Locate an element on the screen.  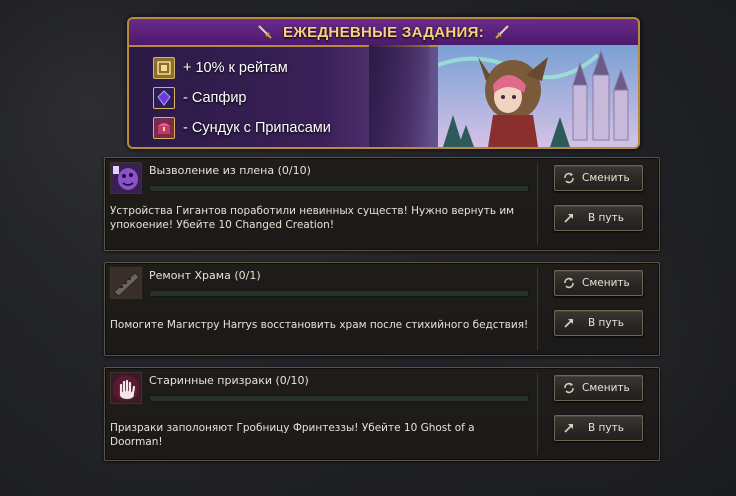
quest-title: Старинные призраки (0/10) is located at coordinates (229, 380).